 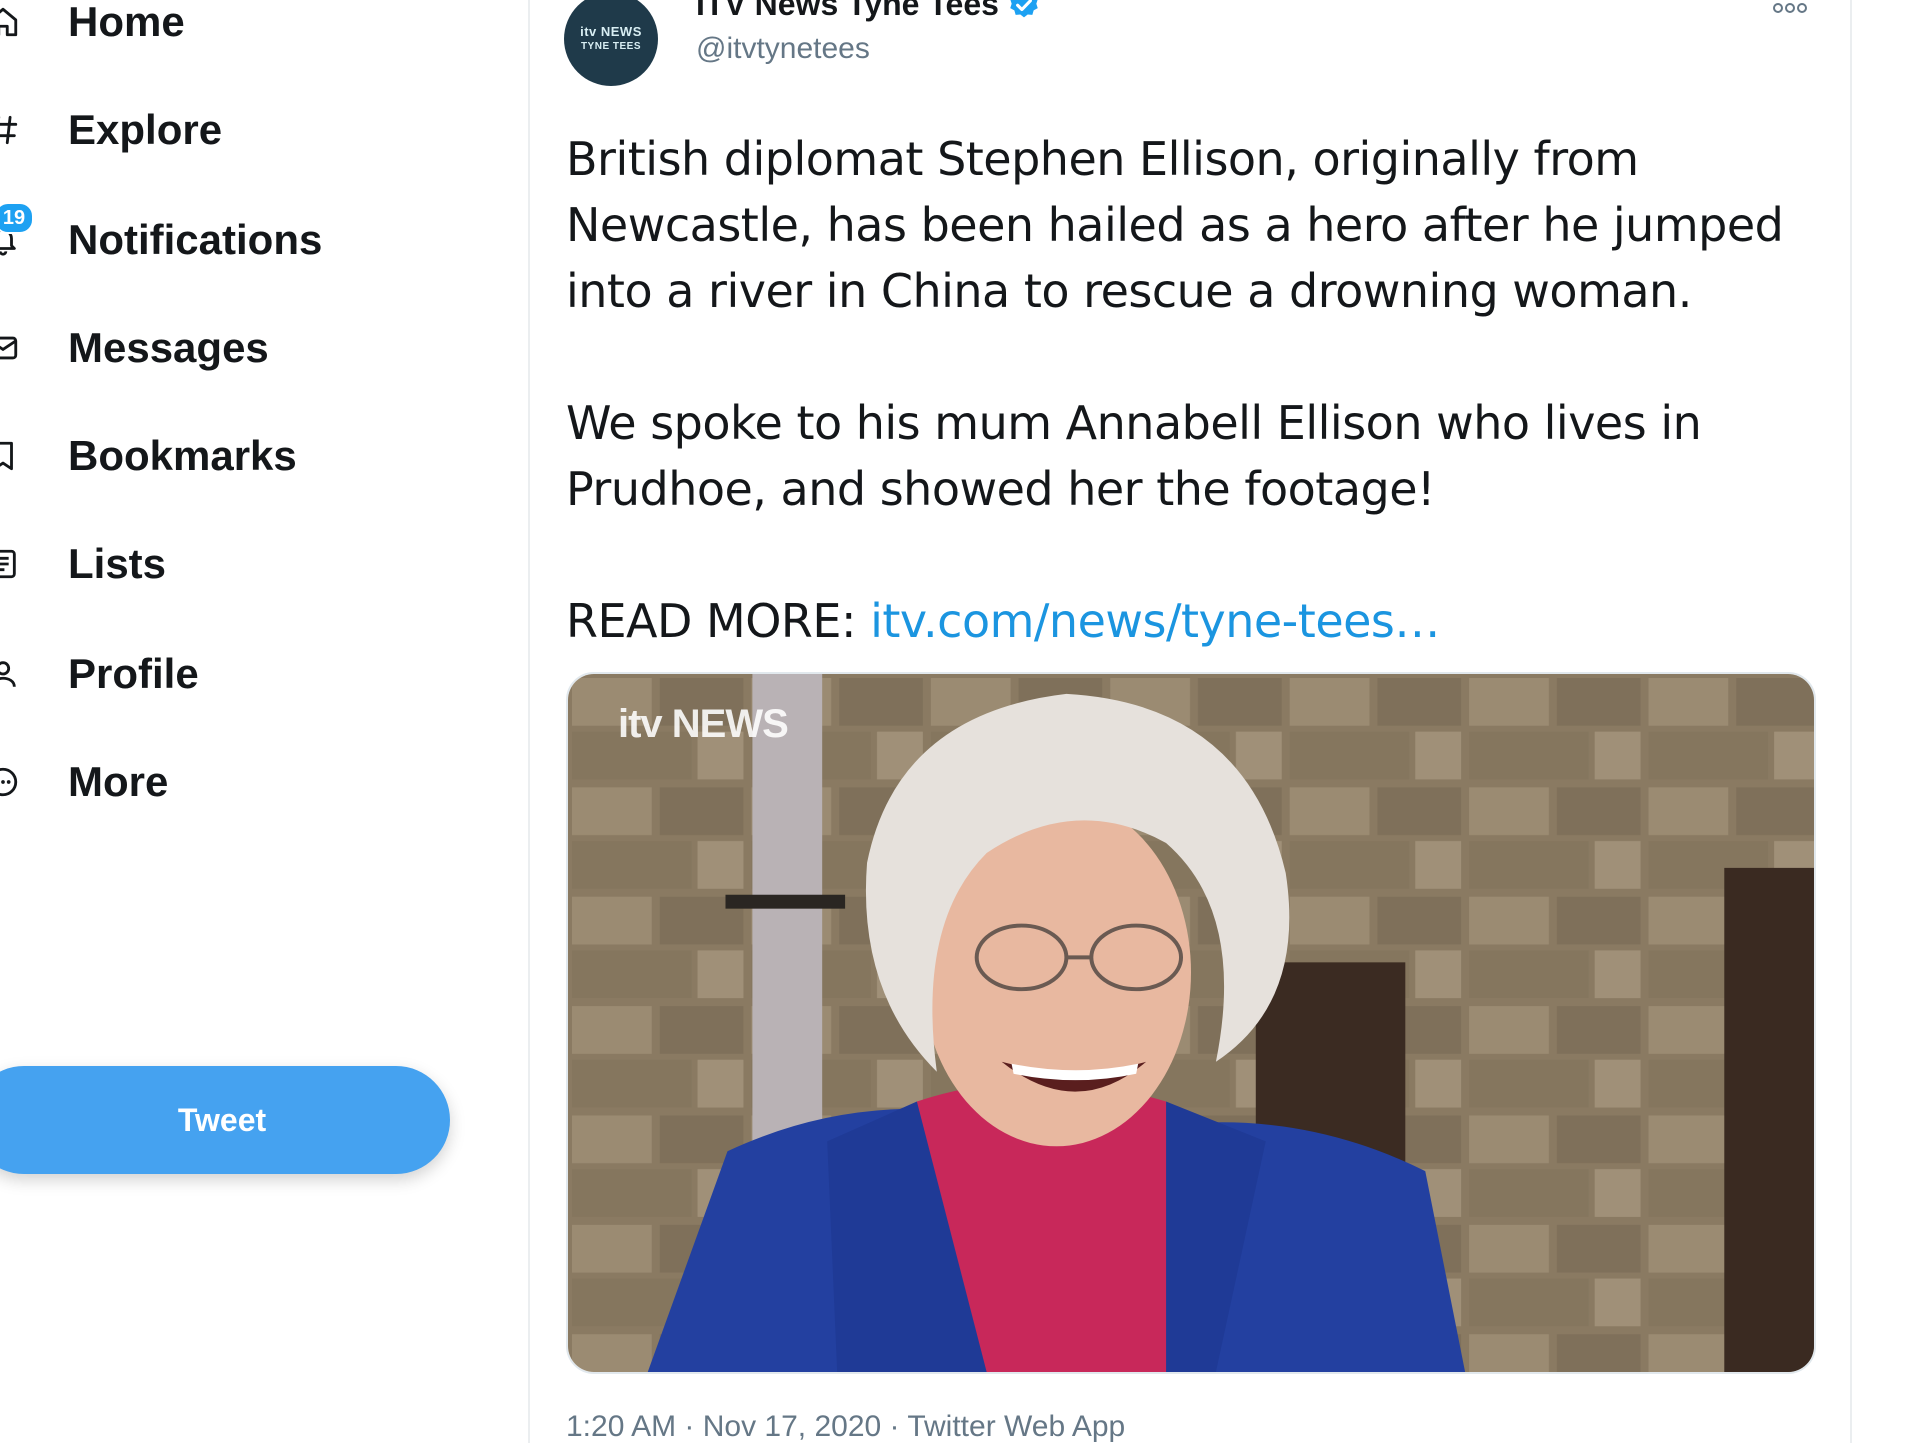 What do you see at coordinates (1016, 1426) in the screenshot?
I see `tweet-source-link: Twitter Web App` at bounding box center [1016, 1426].